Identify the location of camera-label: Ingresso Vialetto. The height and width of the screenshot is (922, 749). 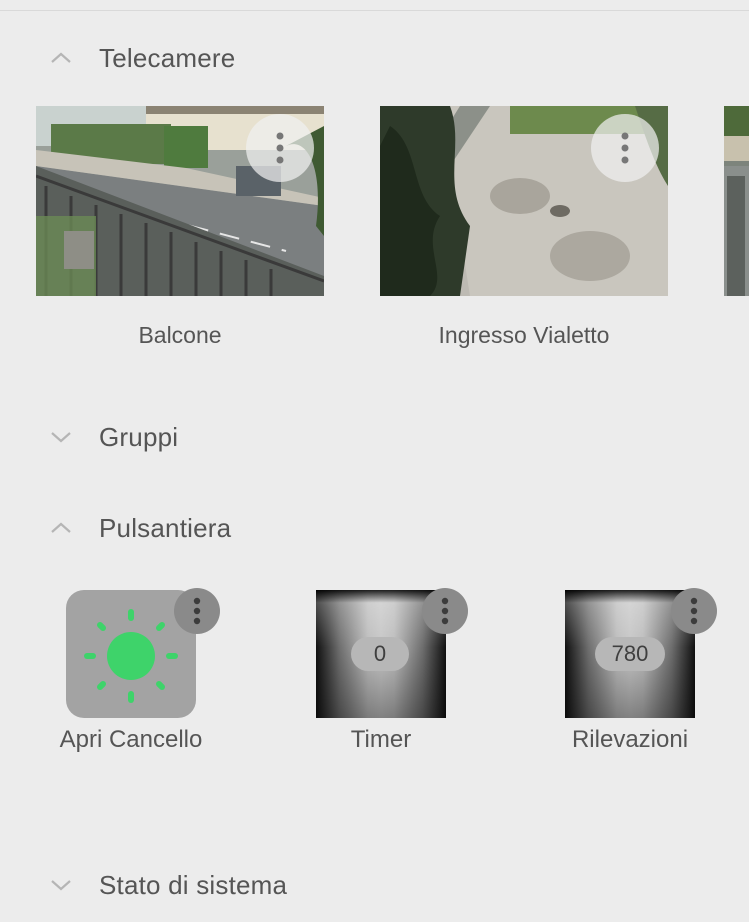
(524, 335).